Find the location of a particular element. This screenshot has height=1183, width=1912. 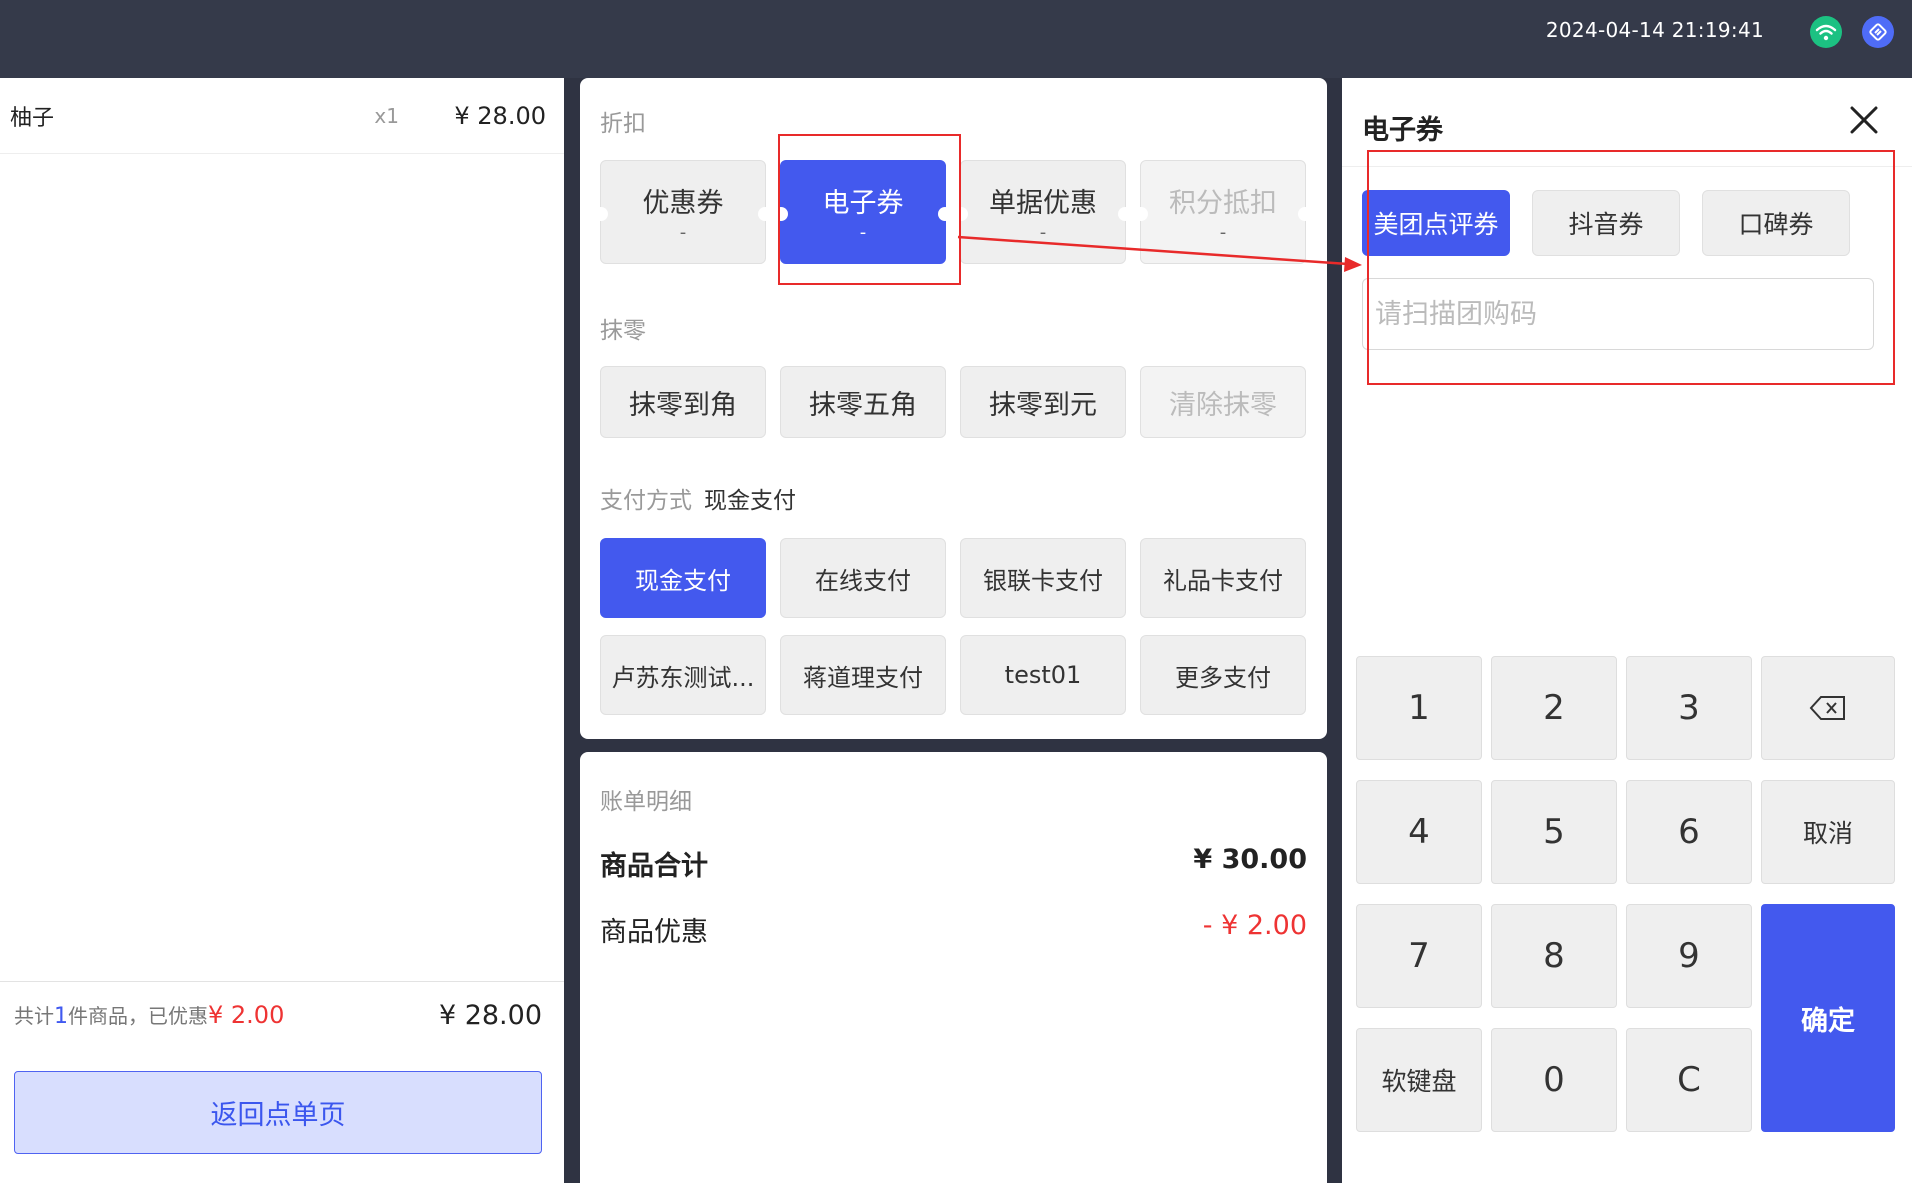

item-discount-value: - ¥ 2.00 is located at coordinates (1254, 925).